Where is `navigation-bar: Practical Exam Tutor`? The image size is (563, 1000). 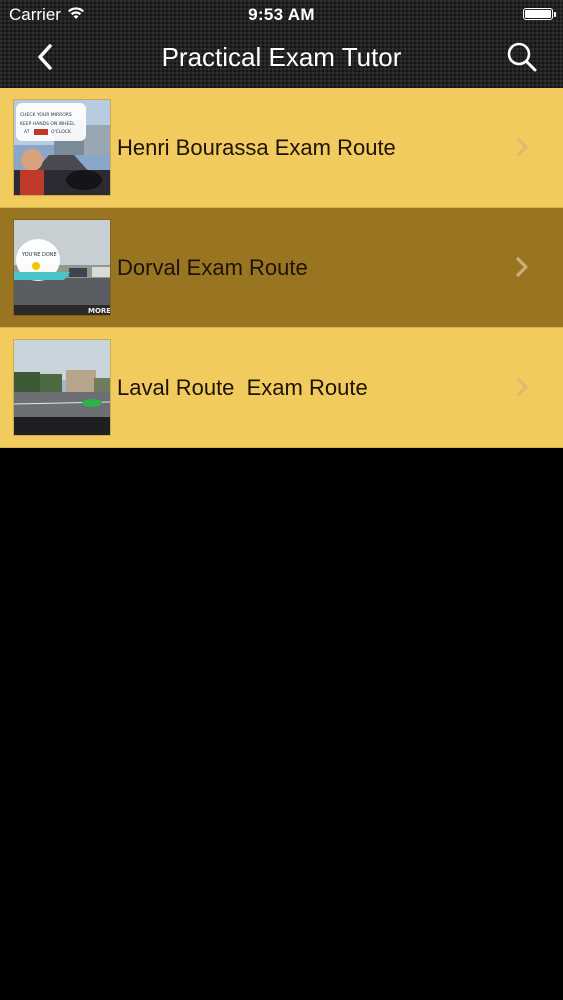
navigation-bar: Practical Exam Tutor is located at coordinates (281, 58).